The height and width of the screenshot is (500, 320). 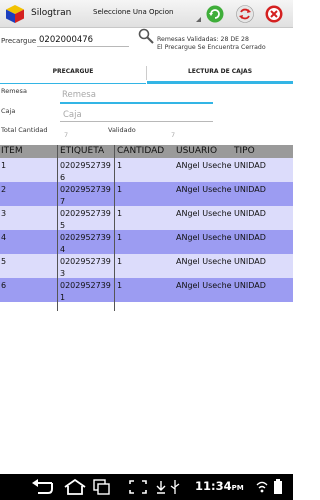 What do you see at coordinates (4, 165) in the screenshot?
I see `cell-item: 1` at bounding box center [4, 165].